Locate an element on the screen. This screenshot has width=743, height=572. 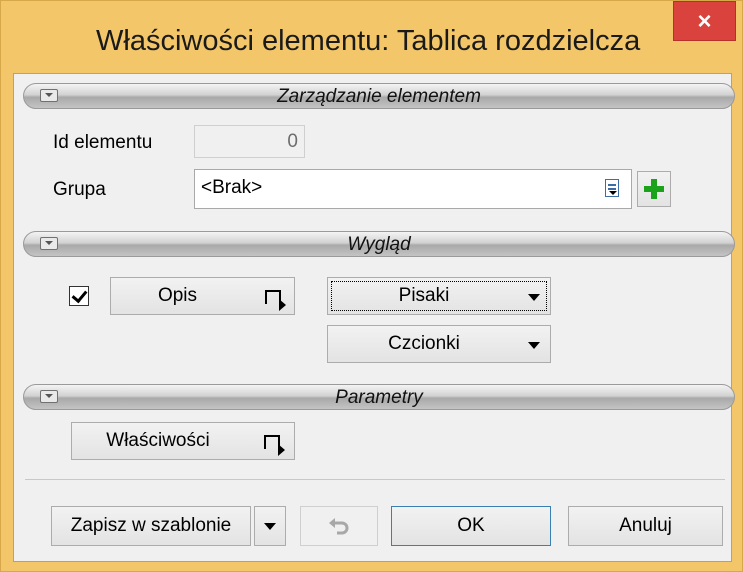
add-group-button is located at coordinates (654, 189).